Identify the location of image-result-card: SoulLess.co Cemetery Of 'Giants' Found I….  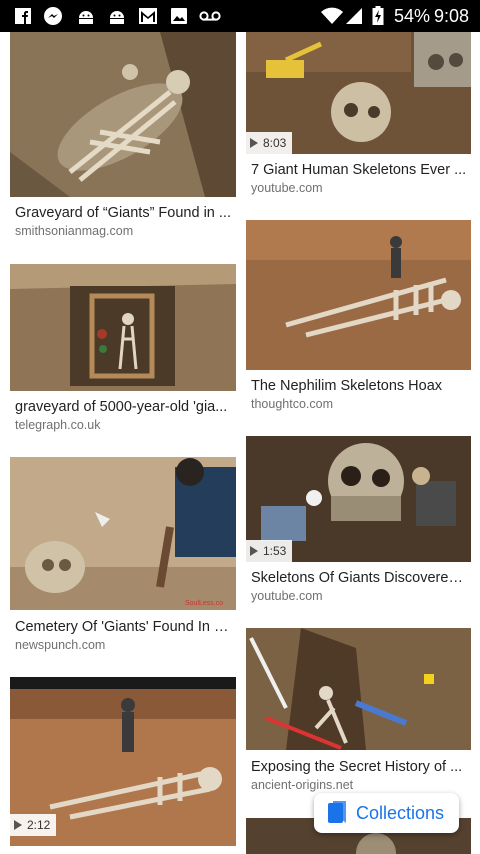
(123, 557).